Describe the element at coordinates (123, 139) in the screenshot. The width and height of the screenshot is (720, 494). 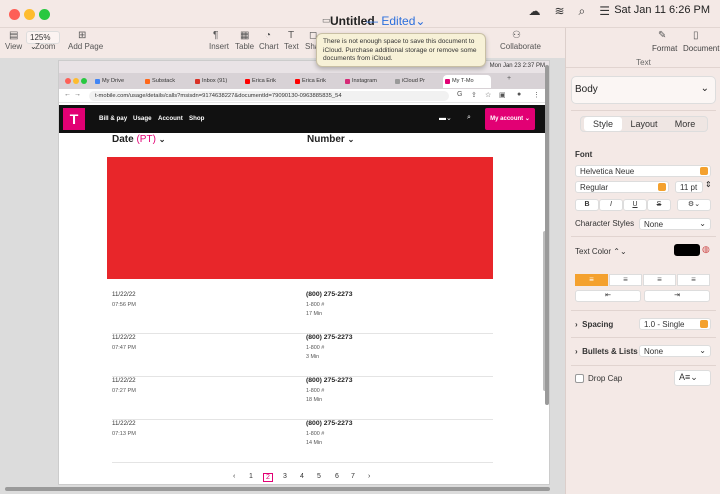
I see `date-column-label: Date` at that location.